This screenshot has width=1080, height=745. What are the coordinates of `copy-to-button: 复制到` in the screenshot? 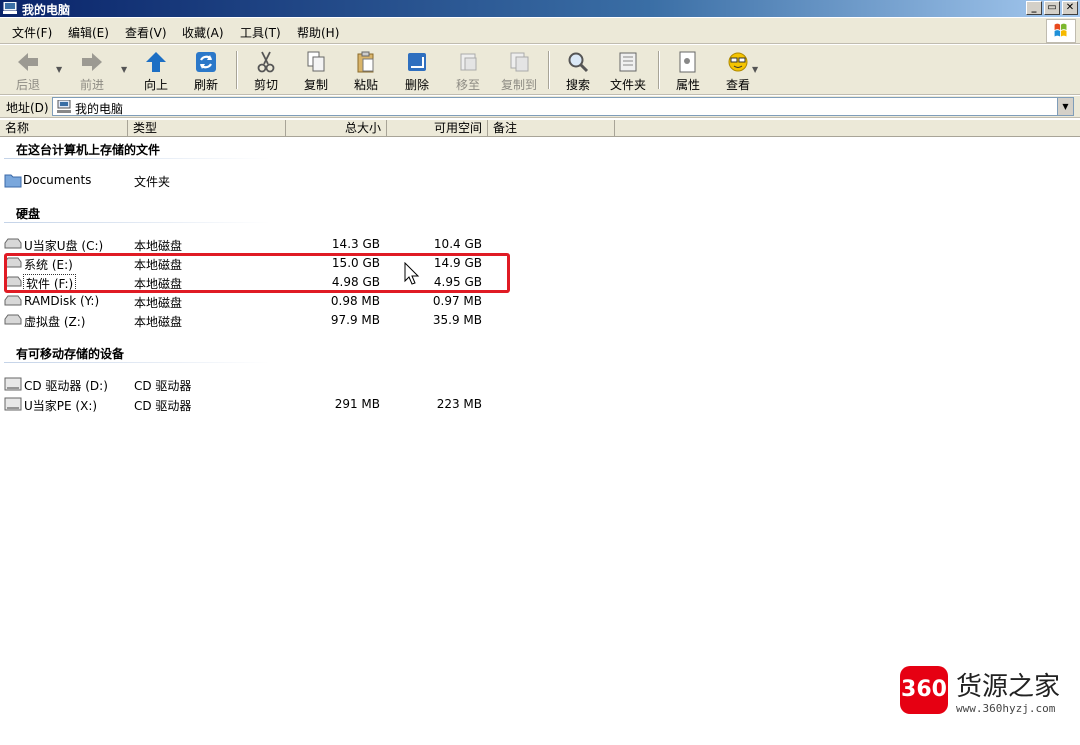 It's located at (519, 71).